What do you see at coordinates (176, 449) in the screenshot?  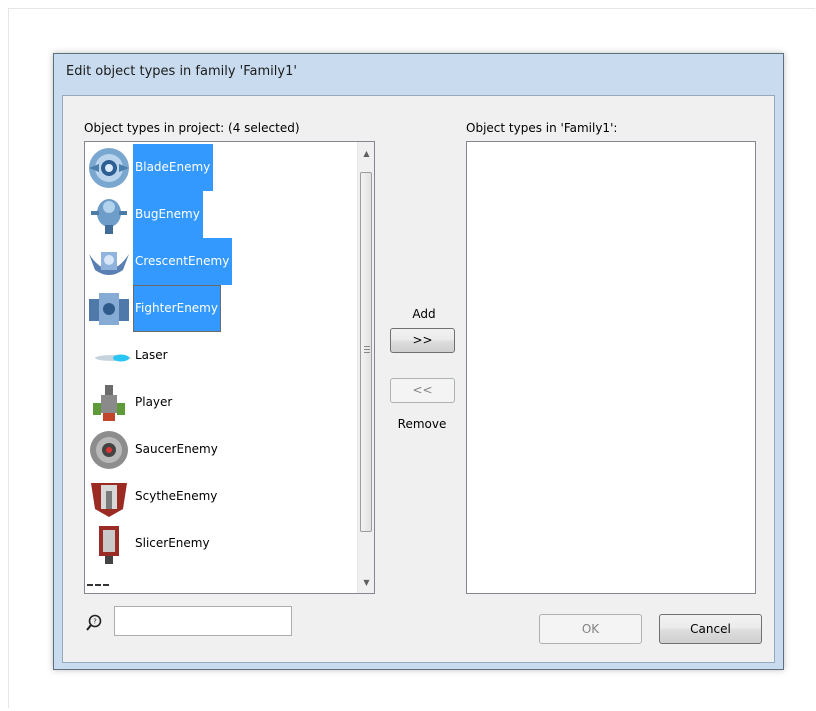 I see `item-label: SaucerEnemy` at bounding box center [176, 449].